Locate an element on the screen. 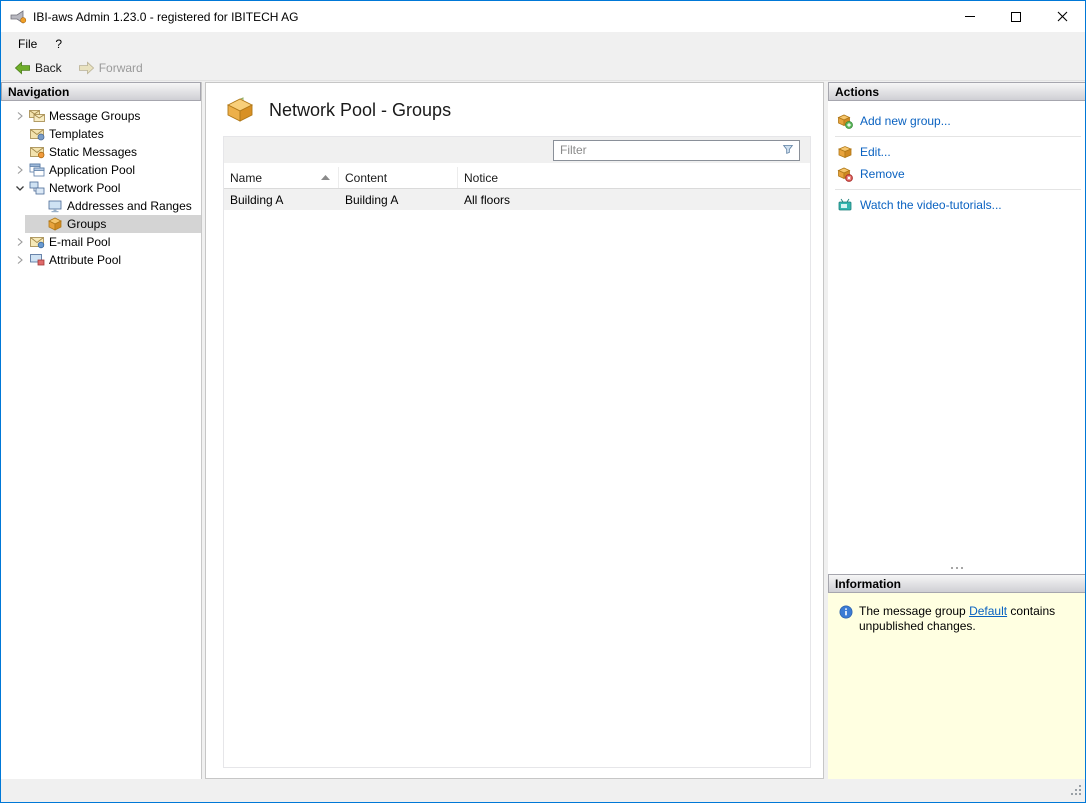  tree-item-network-pool: Network Pool is located at coordinates (101, 188).